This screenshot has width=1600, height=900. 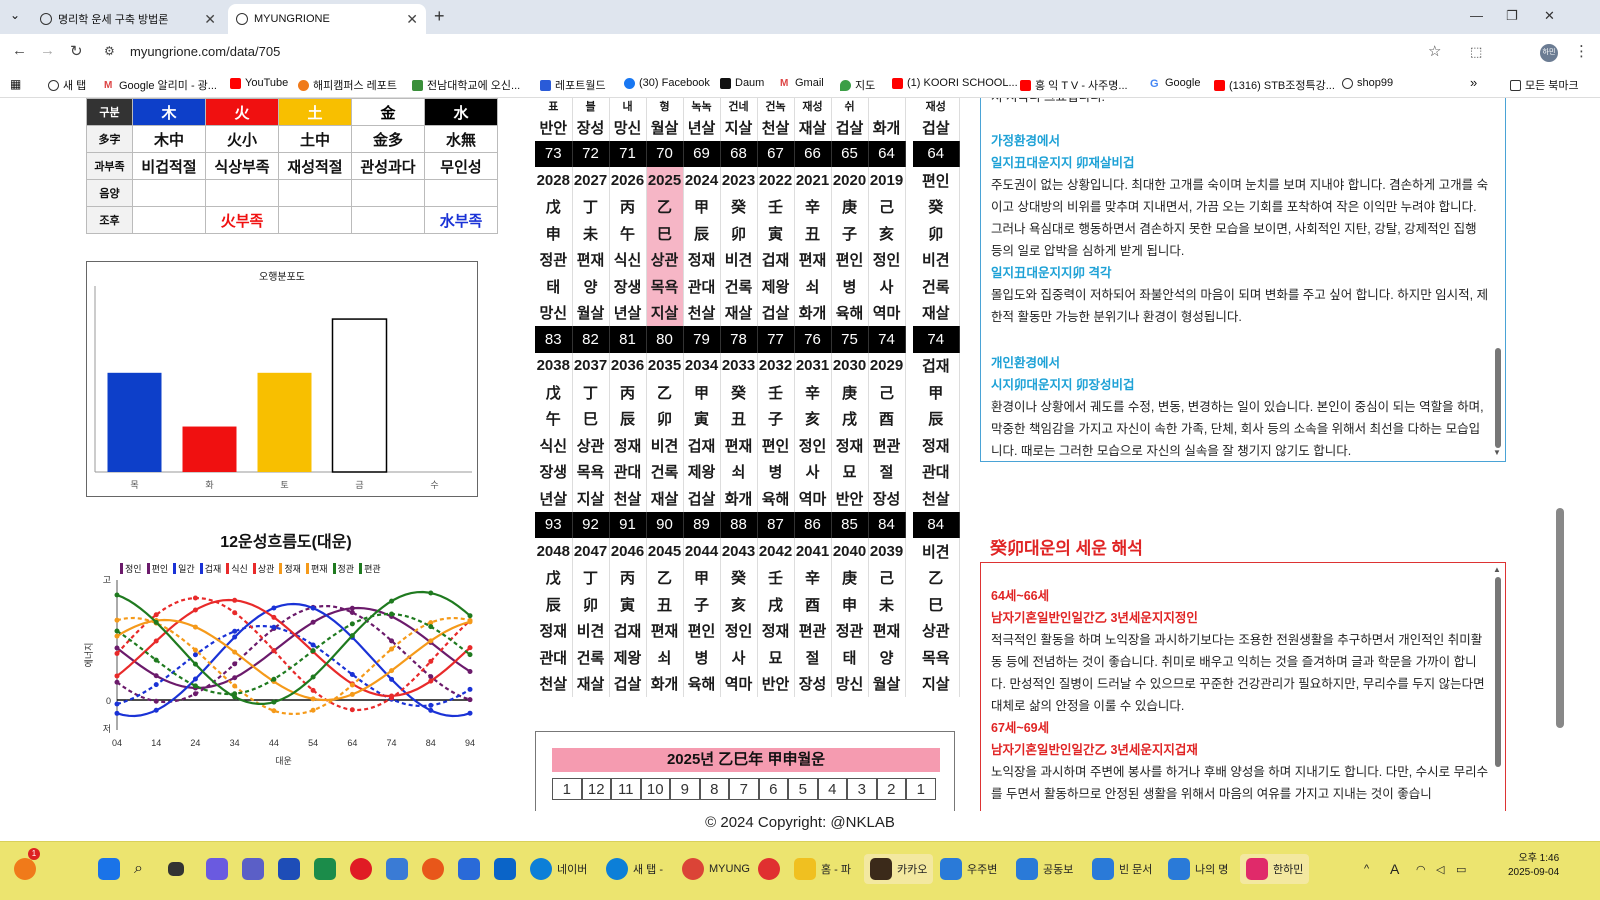 What do you see at coordinates (822, 869) in the screenshot?
I see `taskbar-app: 홈 - 파` at bounding box center [822, 869].